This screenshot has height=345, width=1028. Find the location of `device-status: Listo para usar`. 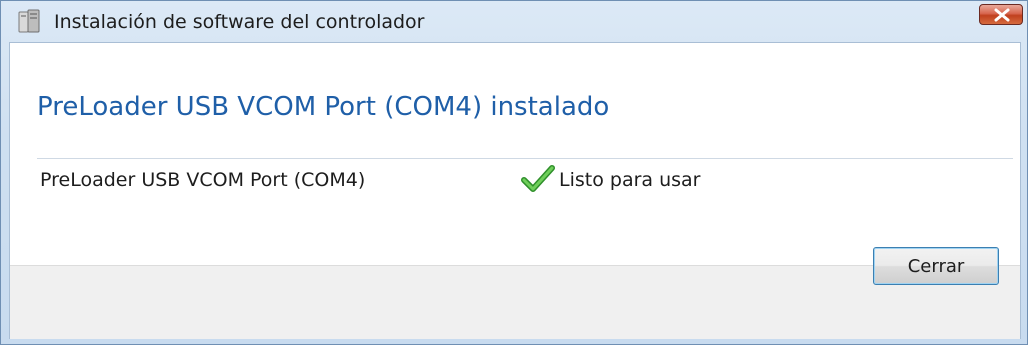

device-status: Listo para usar is located at coordinates (630, 180).